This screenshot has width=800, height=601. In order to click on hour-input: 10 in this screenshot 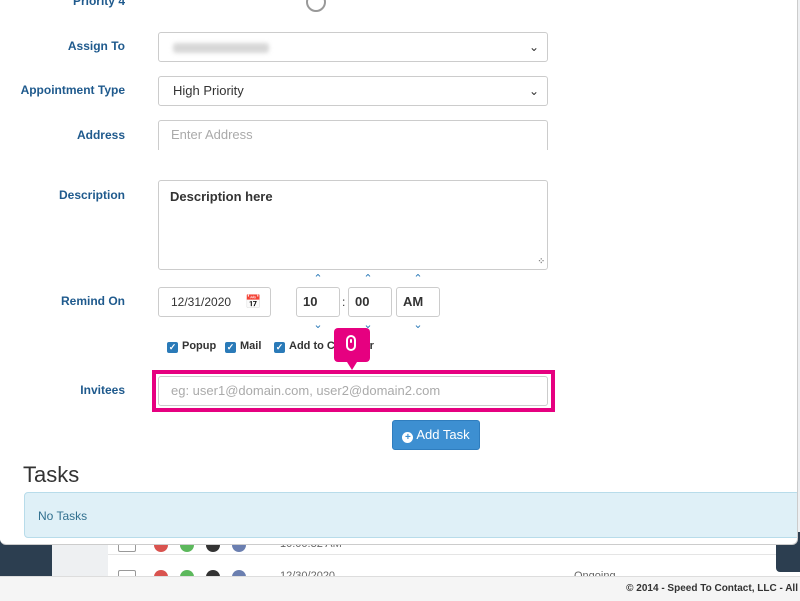, I will do `click(318, 302)`.